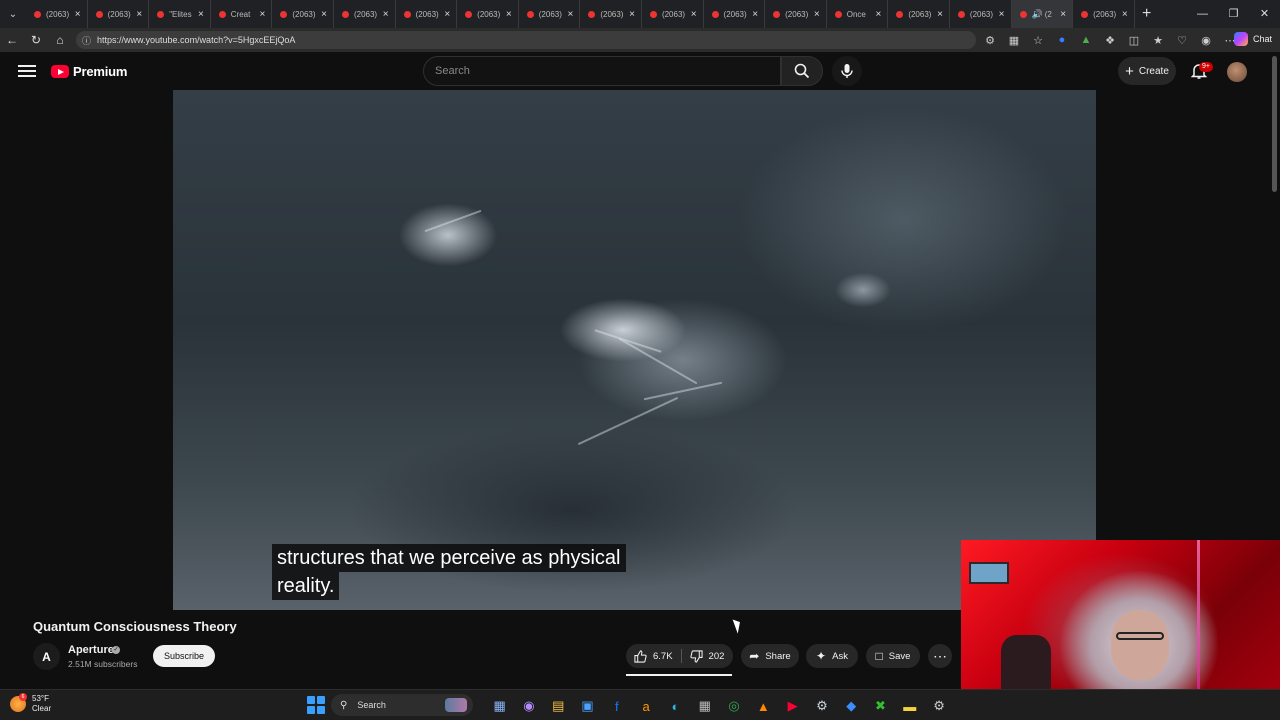  Describe the element at coordinates (616, 706) in the screenshot. I see `facebook-icon: f` at that location.